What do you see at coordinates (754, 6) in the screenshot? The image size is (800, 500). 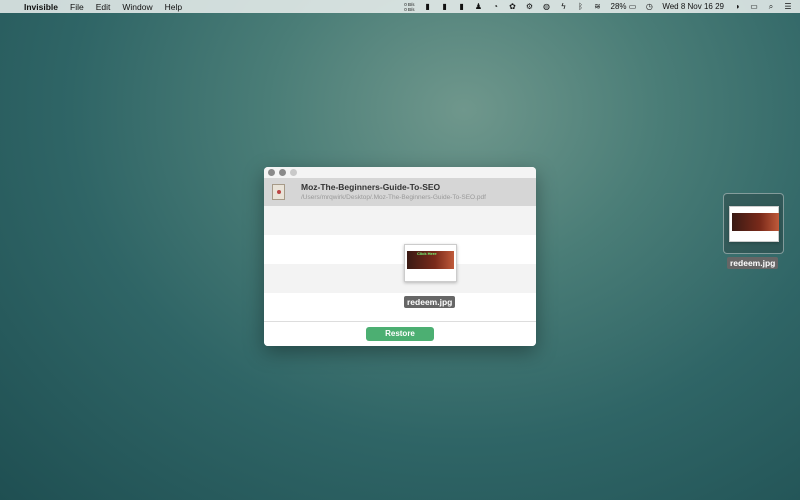 I see `airplay-icon: ▭` at bounding box center [754, 6].